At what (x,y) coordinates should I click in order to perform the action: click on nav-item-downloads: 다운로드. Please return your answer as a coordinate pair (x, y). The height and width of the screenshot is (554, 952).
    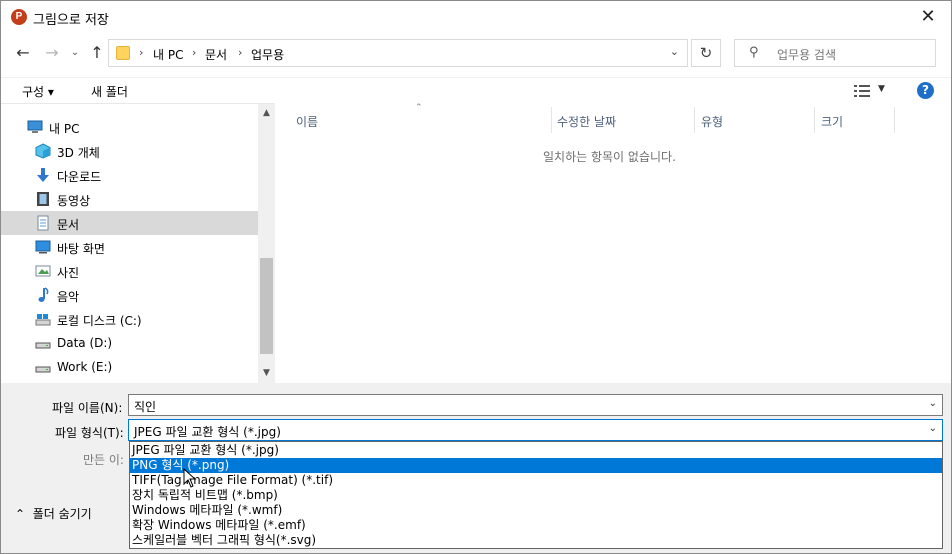
    Looking at the image, I should click on (129, 175).